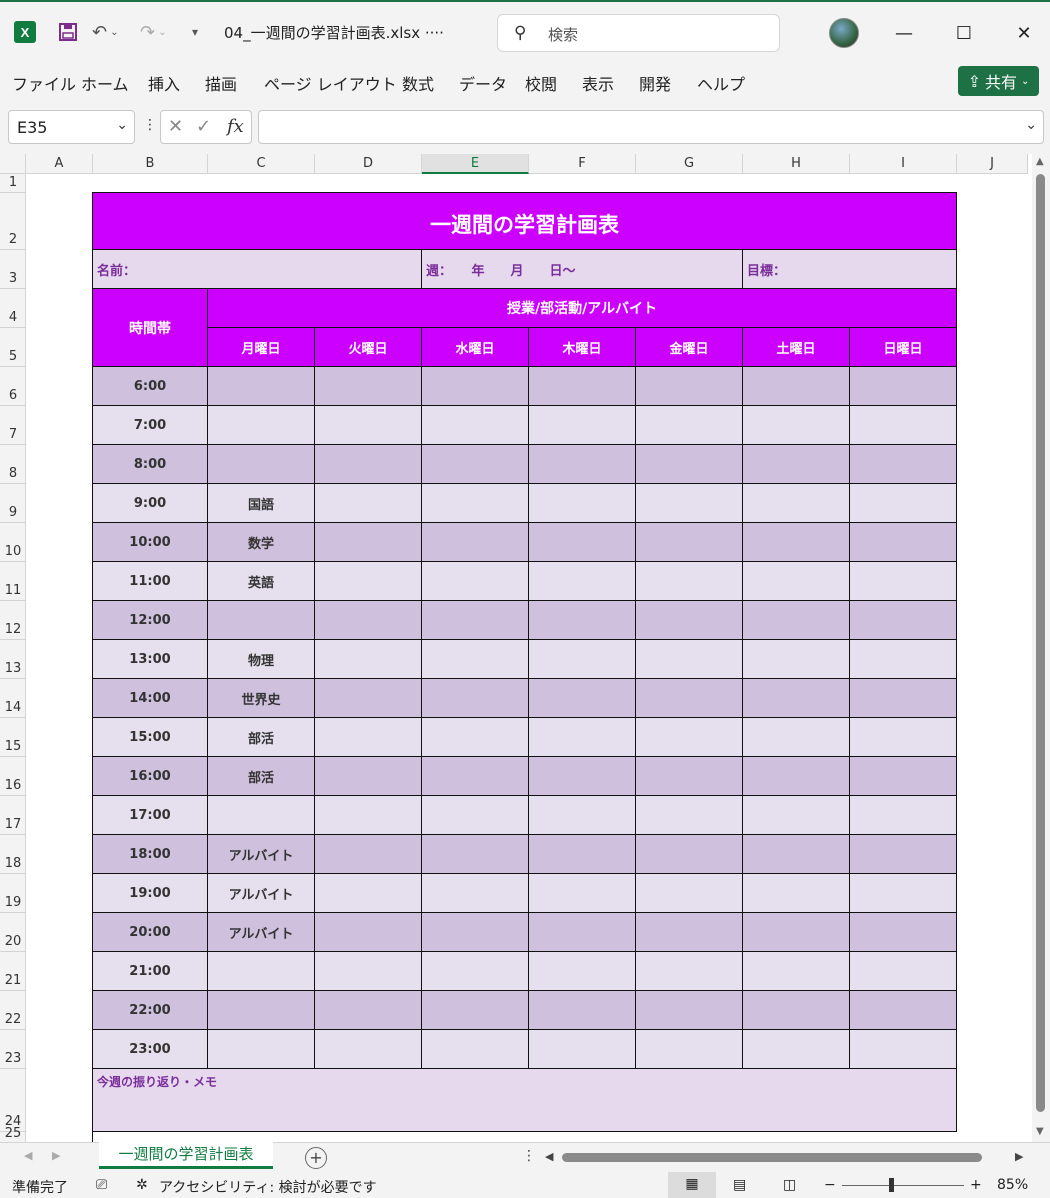 The height and width of the screenshot is (1198, 1050). I want to click on row-header-2: 2, so click(13, 221).